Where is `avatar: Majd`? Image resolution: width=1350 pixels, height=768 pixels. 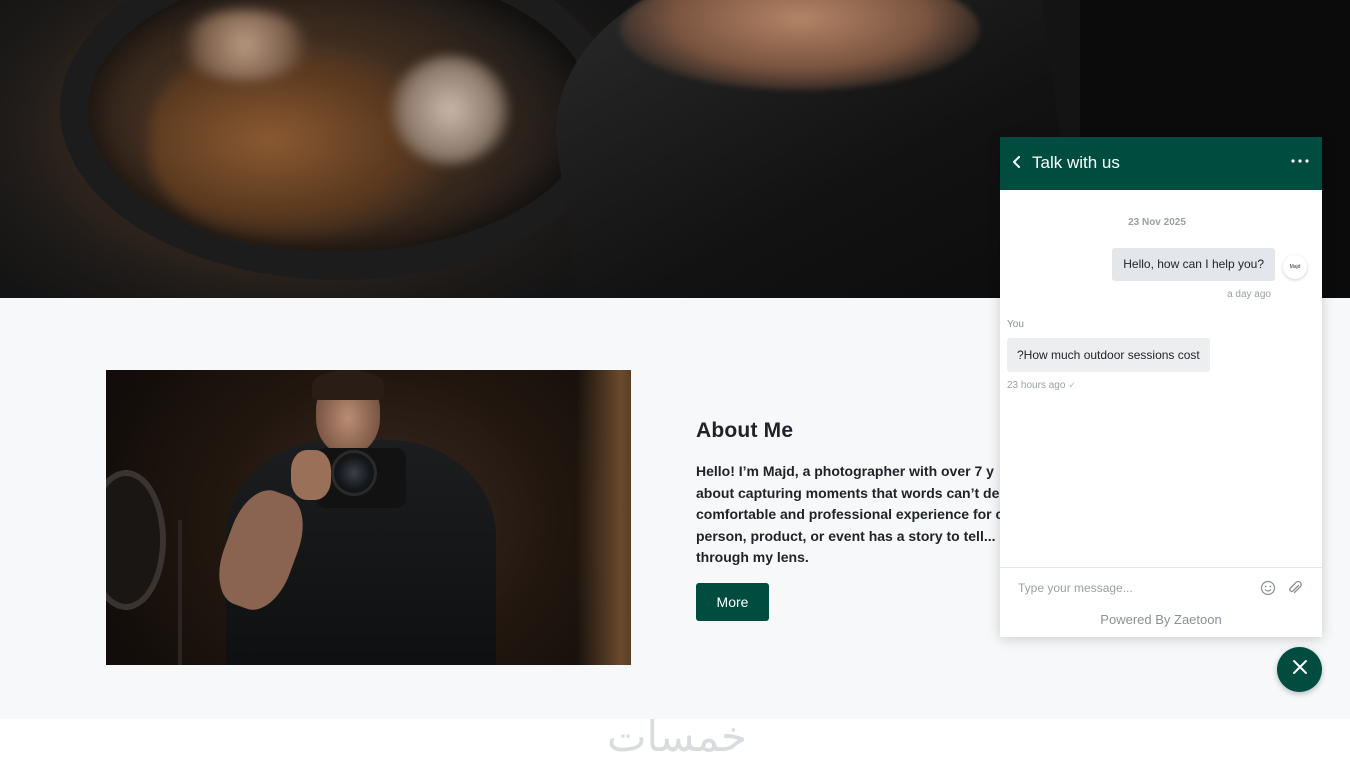 avatar: Majd is located at coordinates (1295, 267).